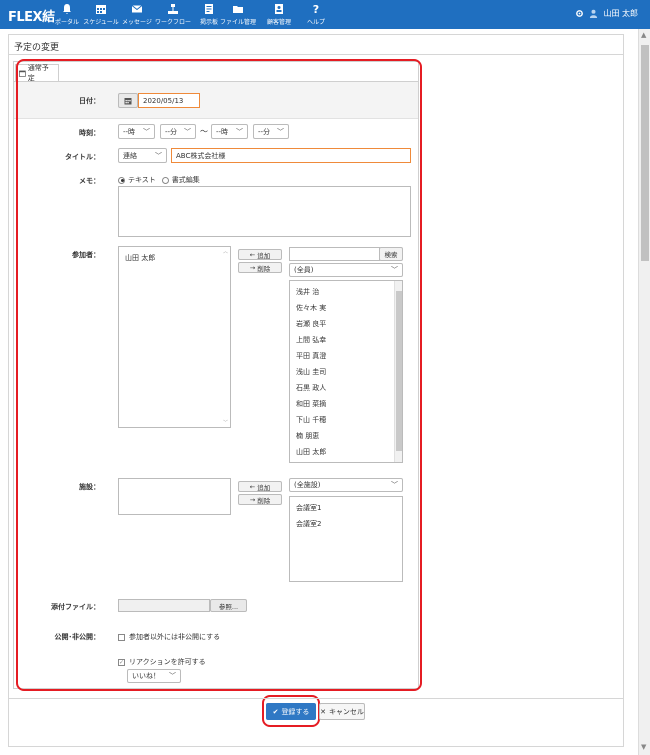  What do you see at coordinates (159, 180) in the screenshot?
I see `memo-format-options: テキスト 書式編集` at bounding box center [159, 180].